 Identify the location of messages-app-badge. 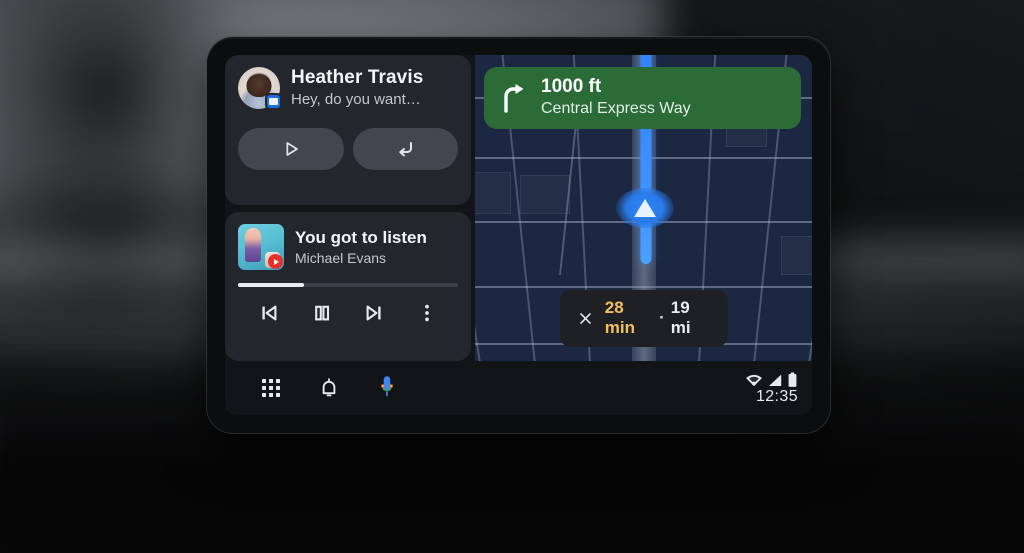
(273, 101).